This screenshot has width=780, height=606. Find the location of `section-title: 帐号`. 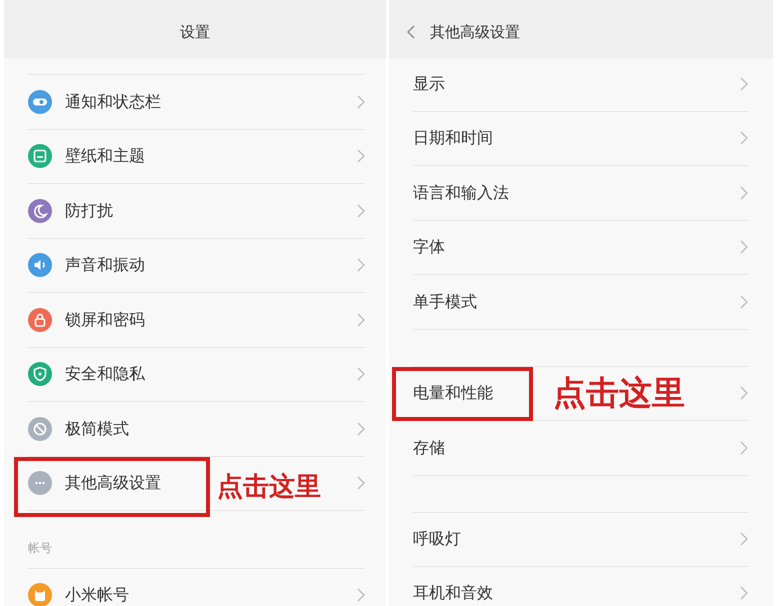

section-title: 帐号 is located at coordinates (40, 548).